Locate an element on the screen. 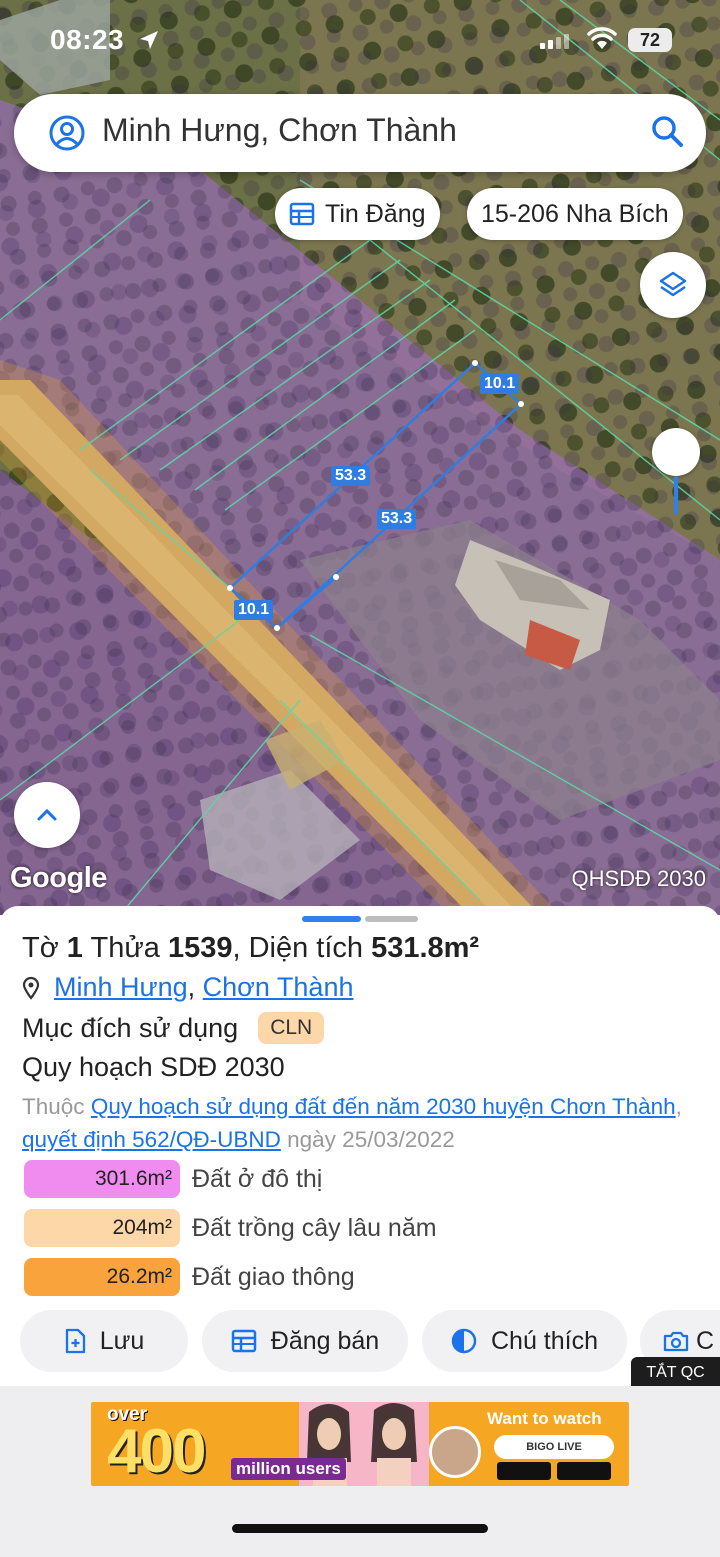 The image size is (720, 1557). app-store-badges is located at coordinates (554, 1471).